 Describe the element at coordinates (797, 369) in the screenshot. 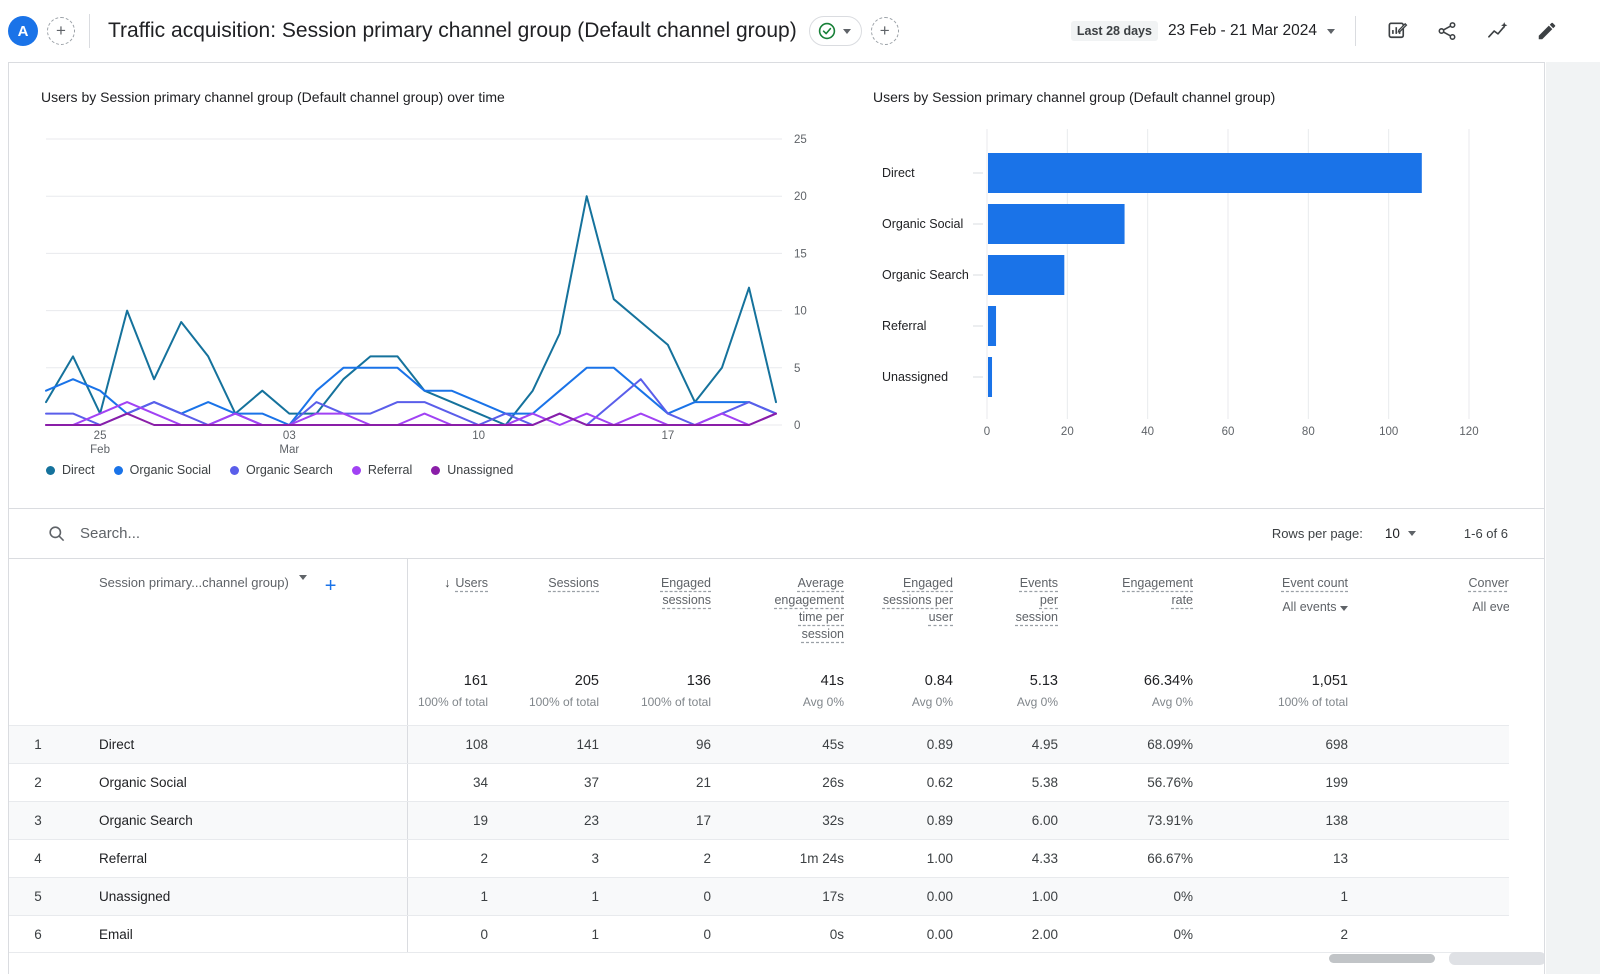

I see `svg-text: 5` at that location.